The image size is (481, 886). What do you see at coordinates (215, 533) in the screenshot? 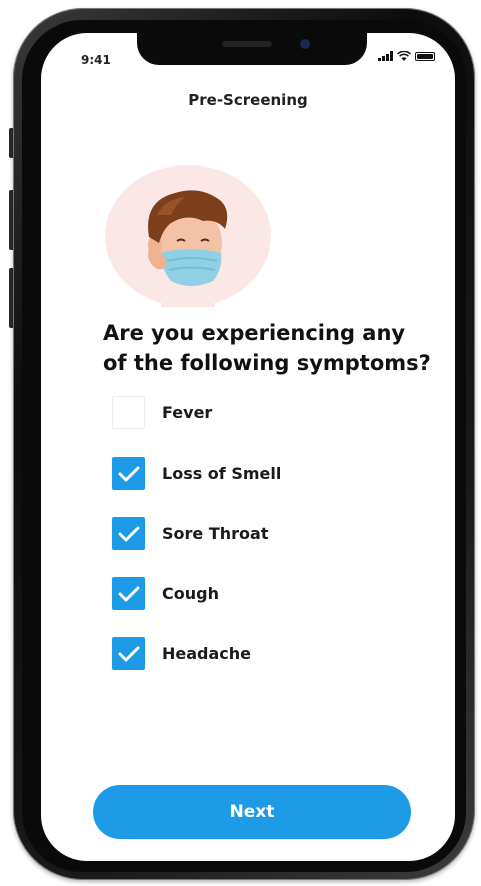
I see `symptom-label: Sore Throat` at bounding box center [215, 533].